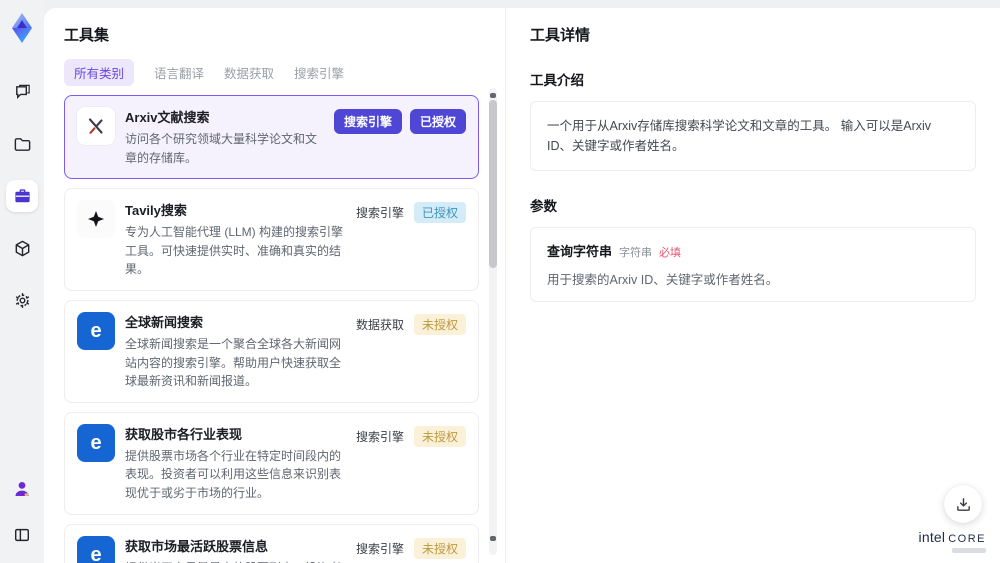 The height and width of the screenshot is (563, 1000). What do you see at coordinates (164, 322) in the screenshot?
I see `tool-name: 全球新闻搜索` at bounding box center [164, 322].